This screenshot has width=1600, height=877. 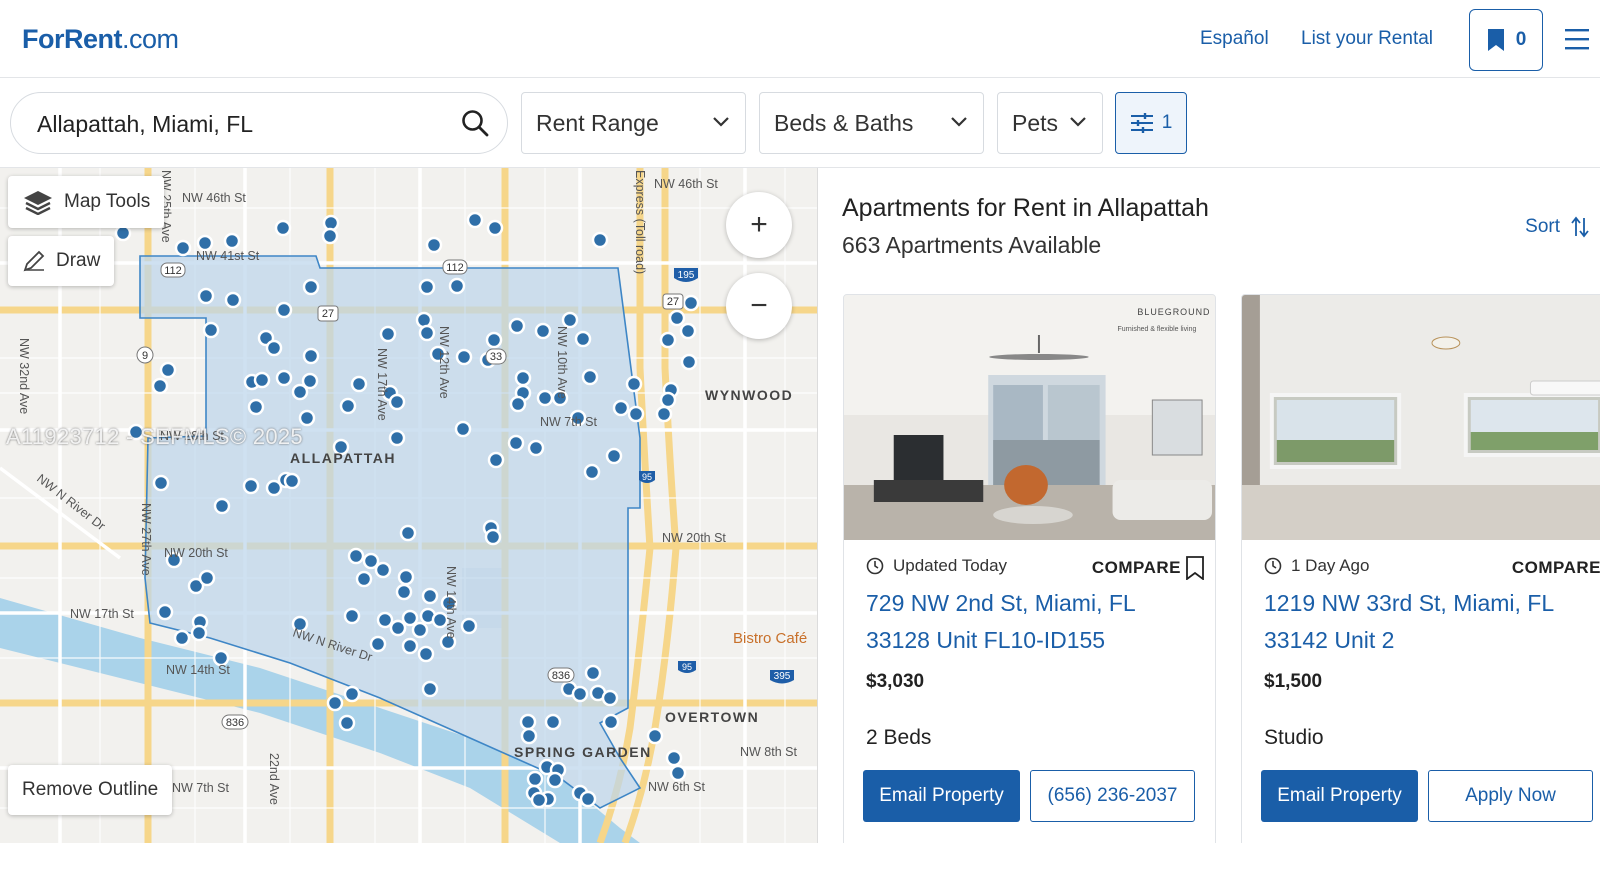 What do you see at coordinates (712, 717) in the screenshot?
I see `neighborhood-label: OVERTOWN` at bounding box center [712, 717].